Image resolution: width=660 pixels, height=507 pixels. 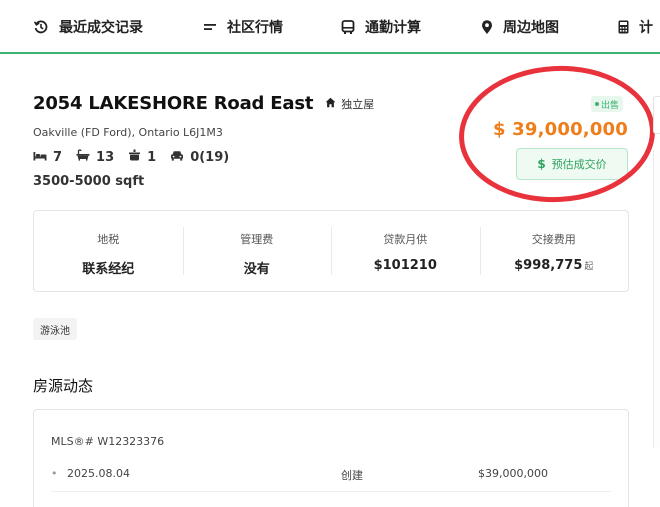 I want to click on bus-icon, so click(x=348, y=27).